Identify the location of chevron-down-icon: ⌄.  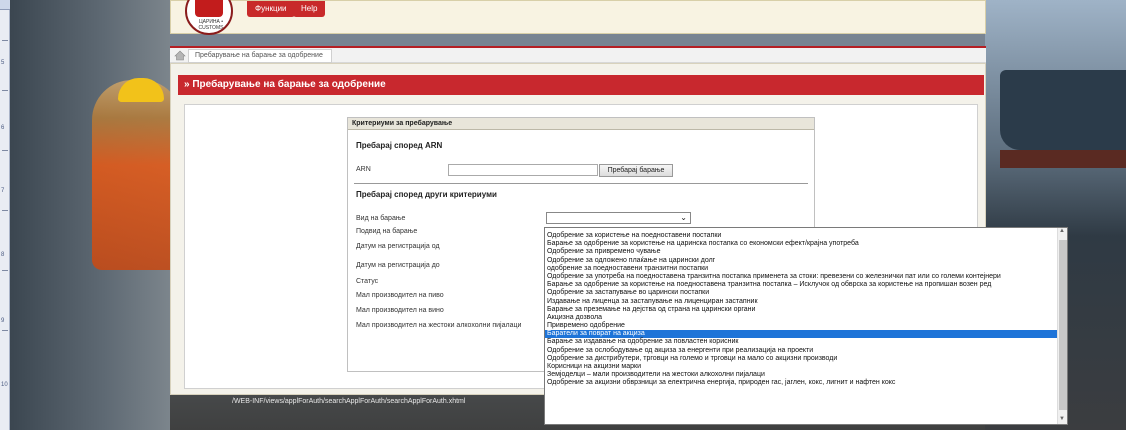
(683, 217).